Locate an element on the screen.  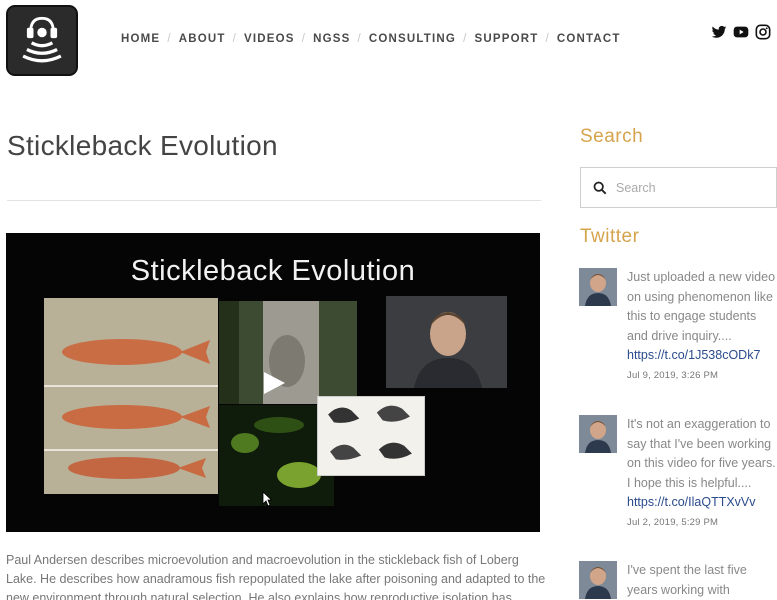
twitter-icon is located at coordinates (719, 32).